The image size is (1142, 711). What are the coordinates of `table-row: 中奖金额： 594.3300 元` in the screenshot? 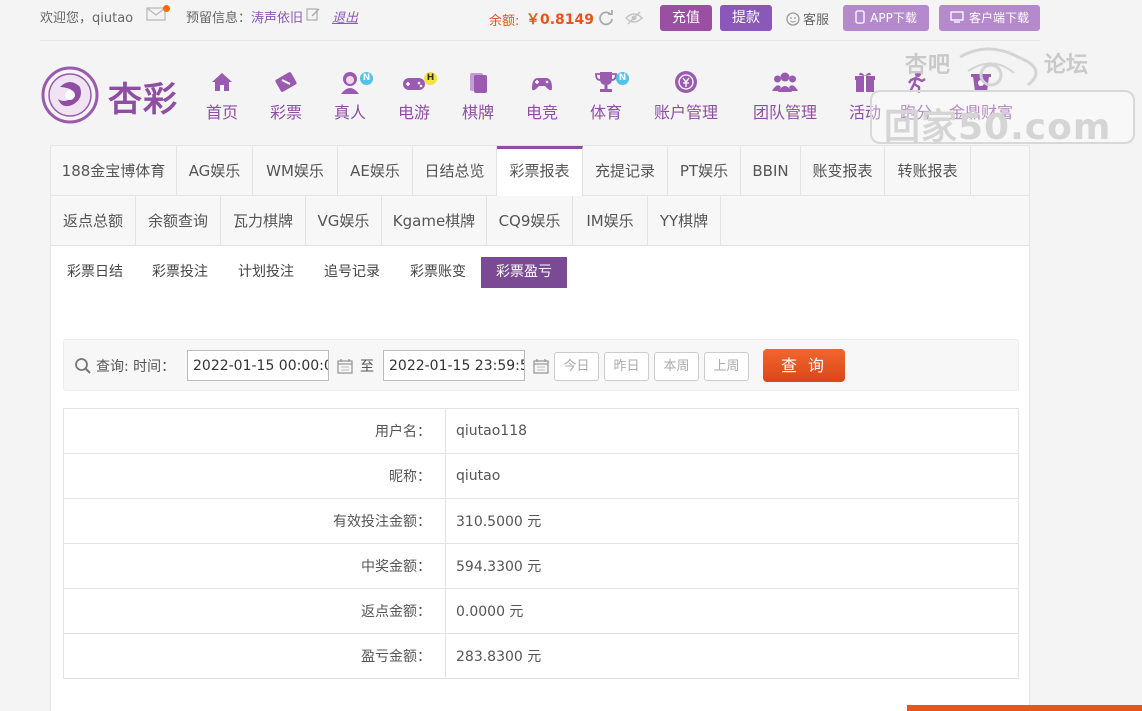 It's located at (541, 566).